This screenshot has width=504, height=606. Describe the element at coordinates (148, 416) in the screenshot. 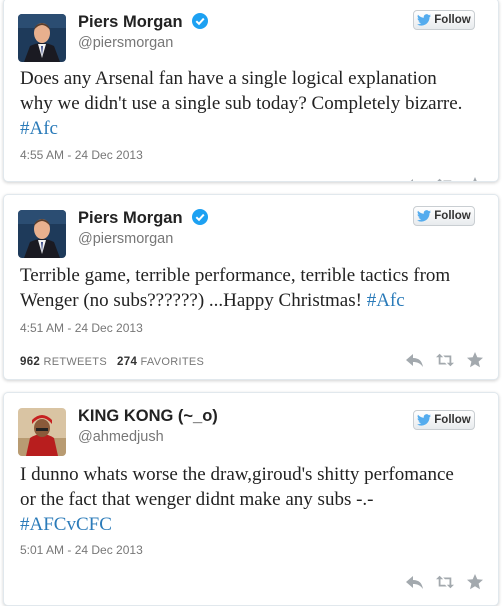

I see `display-name: KING KONG (~_o)` at that location.